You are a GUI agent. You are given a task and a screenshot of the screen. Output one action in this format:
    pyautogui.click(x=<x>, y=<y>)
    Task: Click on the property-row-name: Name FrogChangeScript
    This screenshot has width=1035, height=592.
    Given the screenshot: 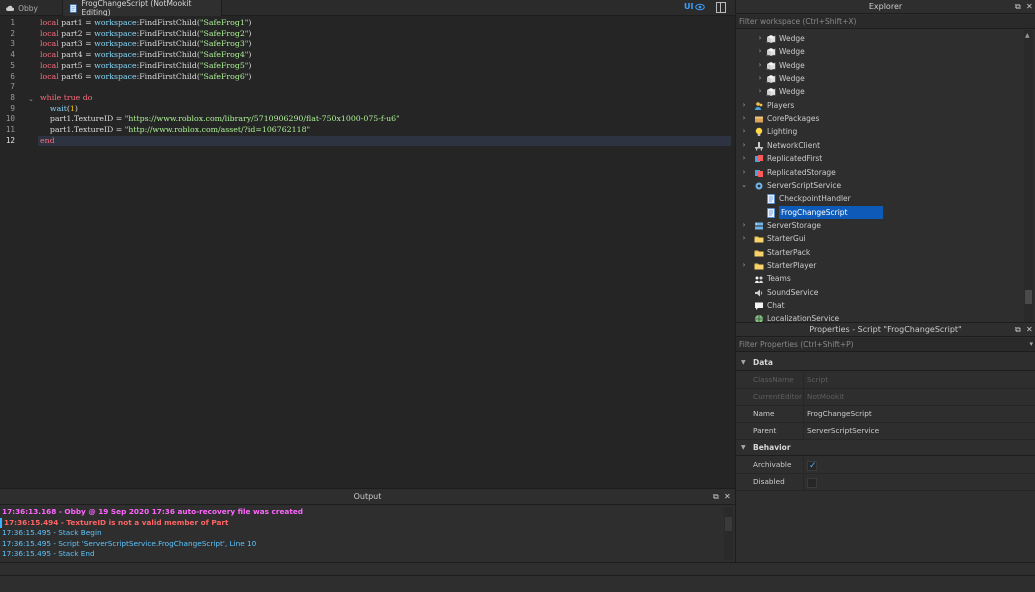 What is the action you would take?
    pyautogui.click(x=885, y=414)
    